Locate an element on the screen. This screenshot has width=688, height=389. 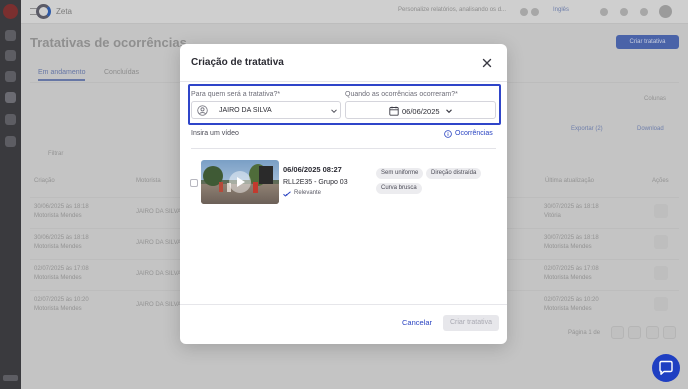
download-button: Download is located at coordinates (650, 129).